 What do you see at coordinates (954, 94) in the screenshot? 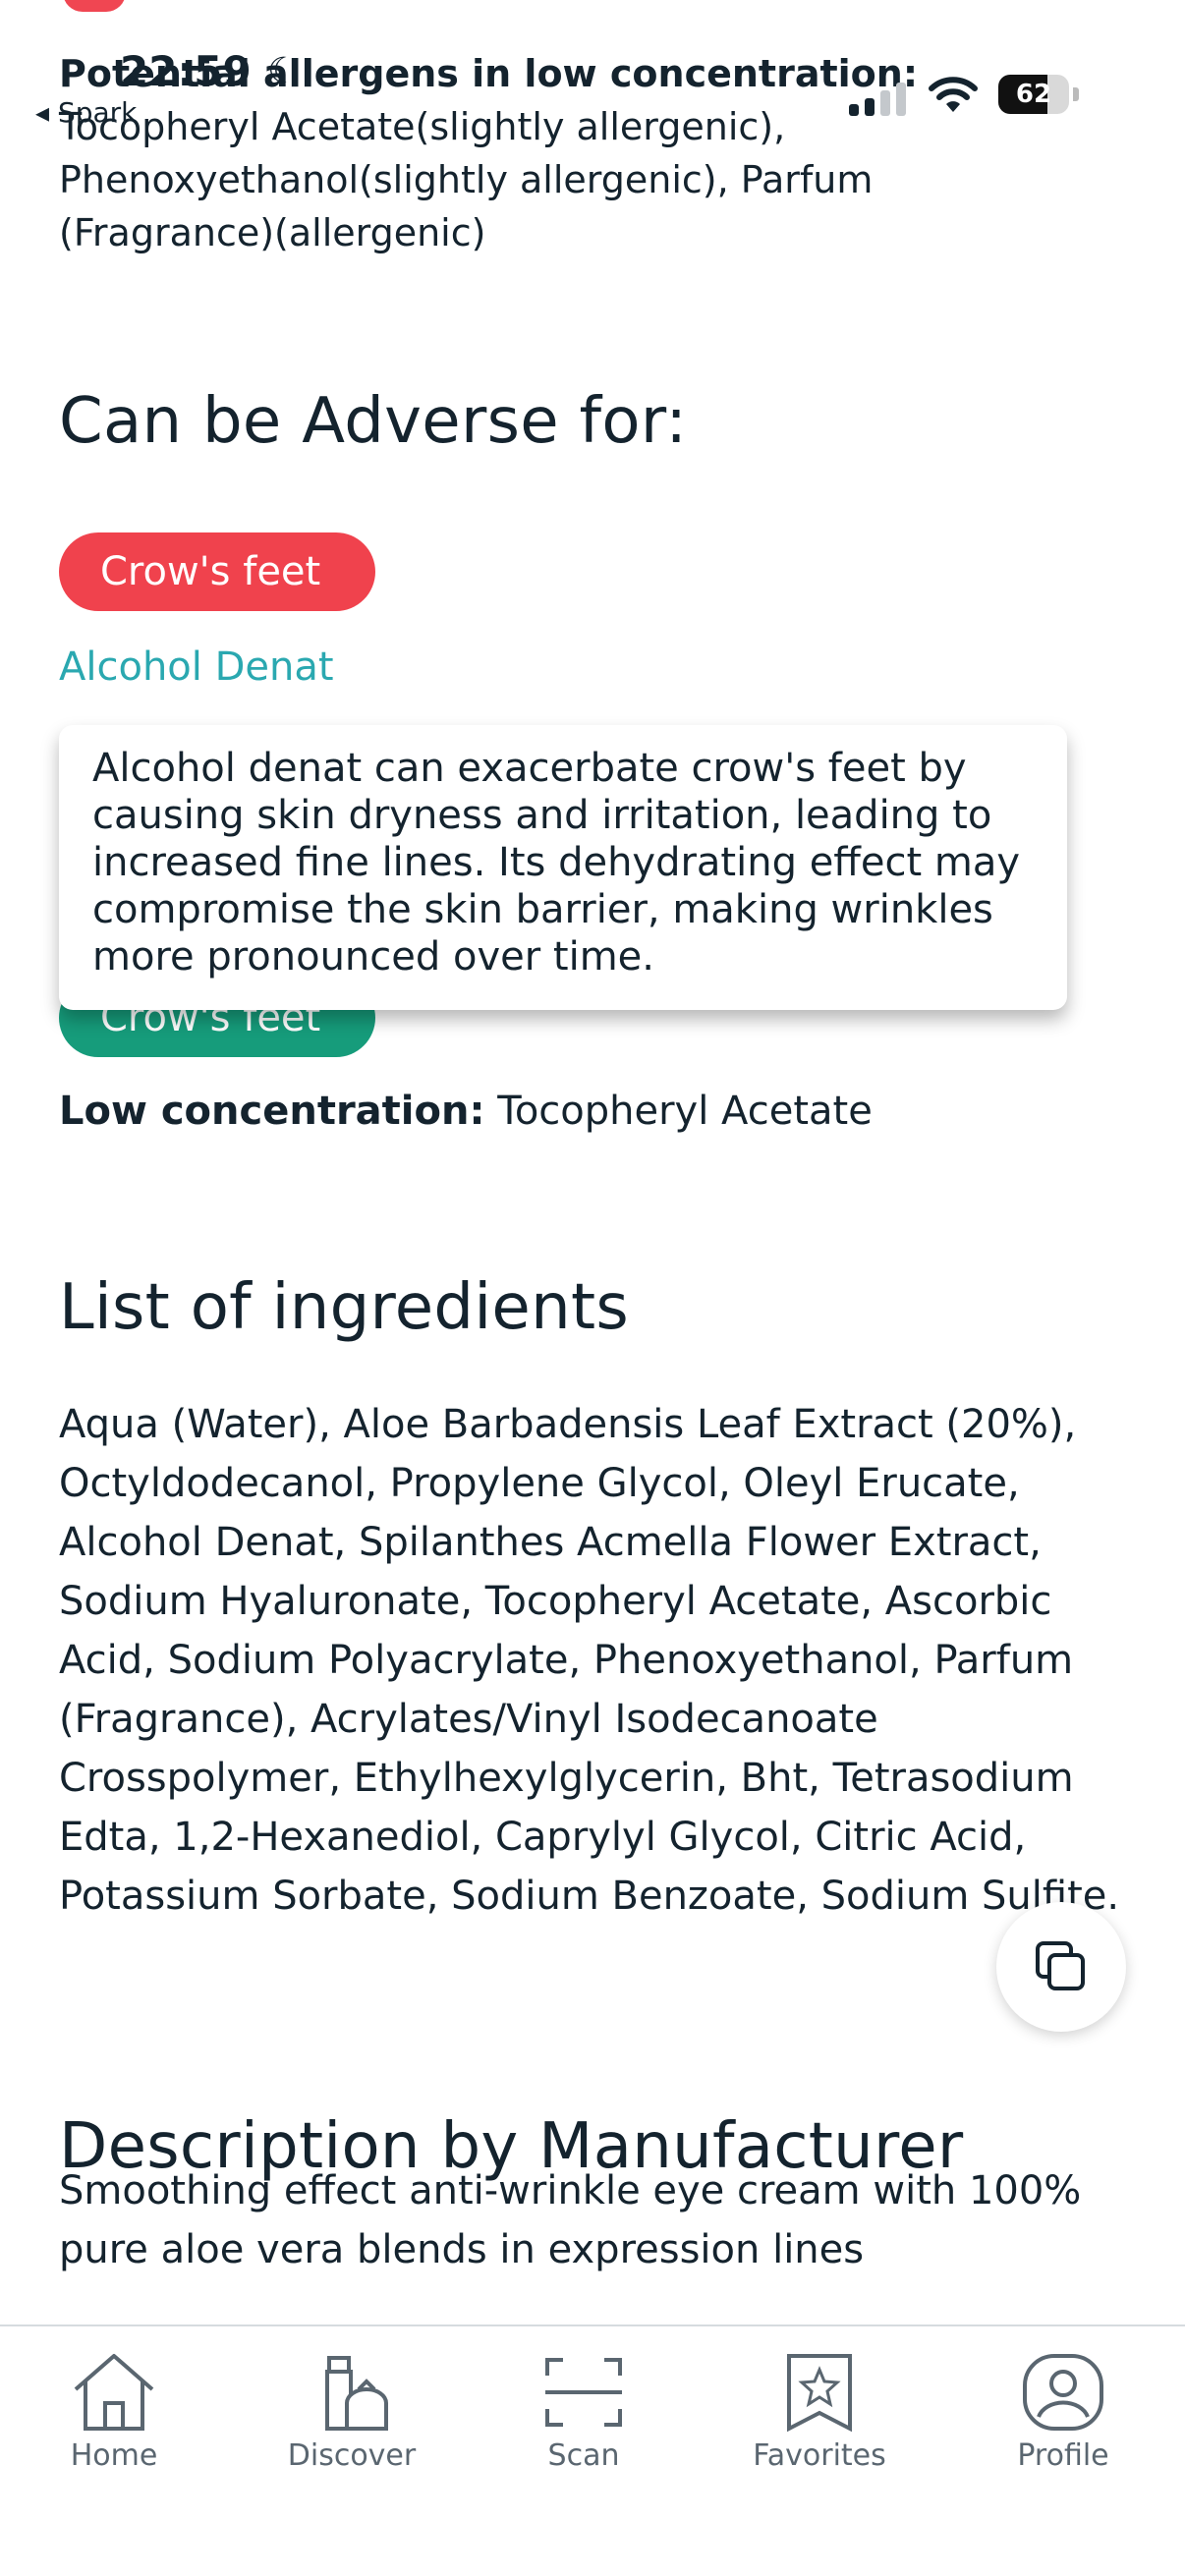
I see `wifi-icon` at bounding box center [954, 94].